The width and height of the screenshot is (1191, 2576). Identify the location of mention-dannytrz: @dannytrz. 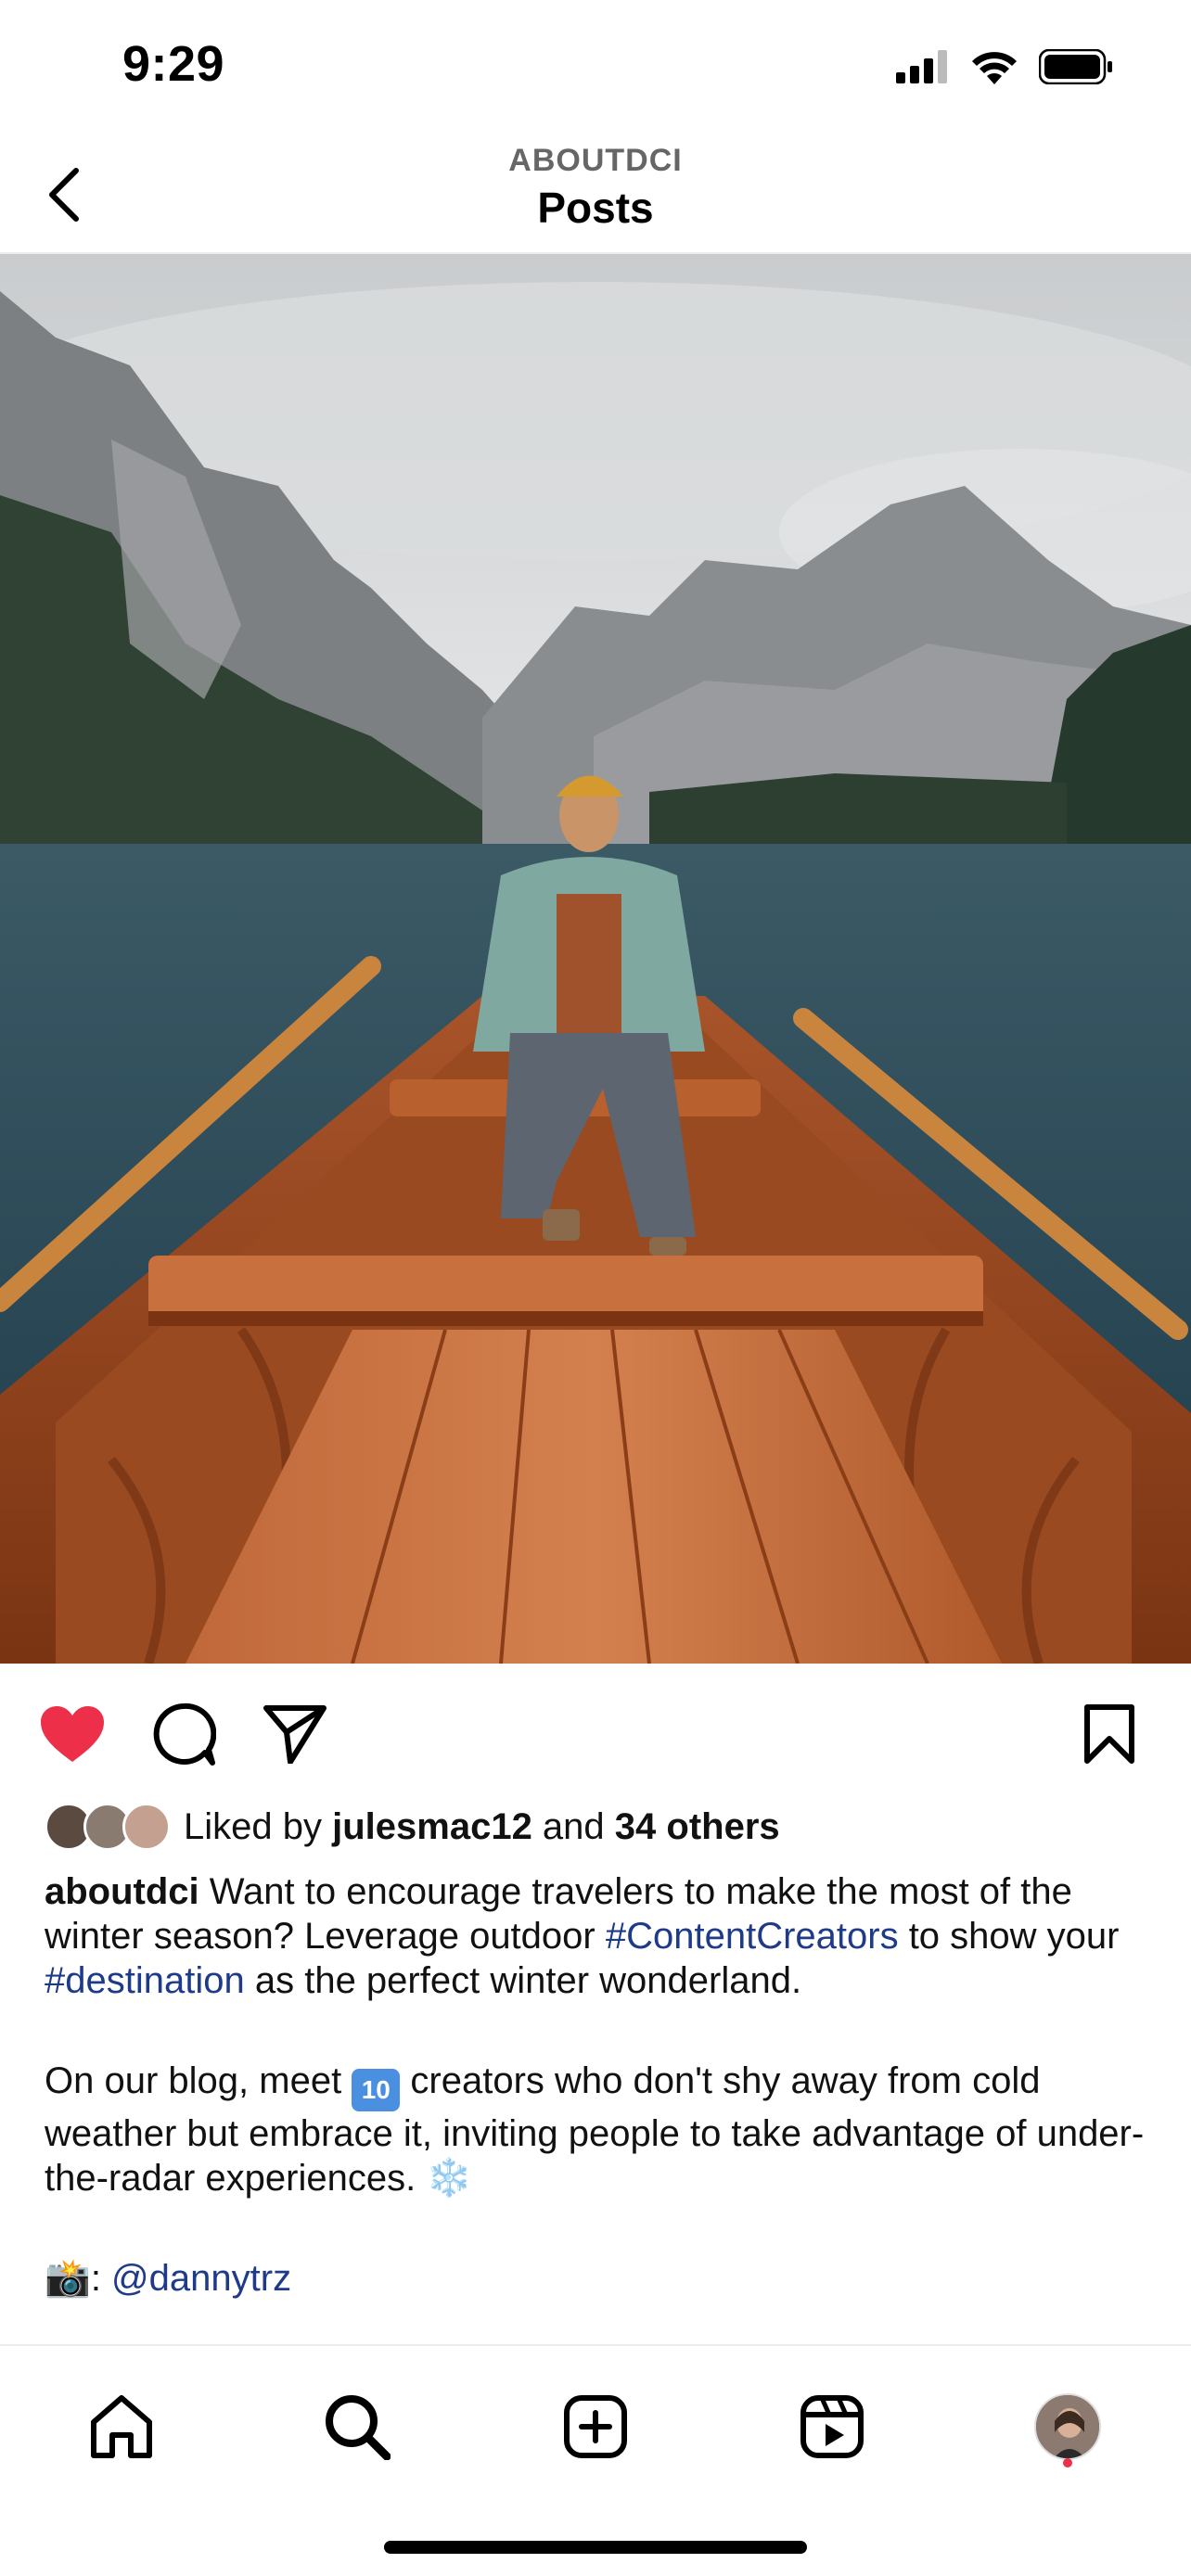
(201, 2278).